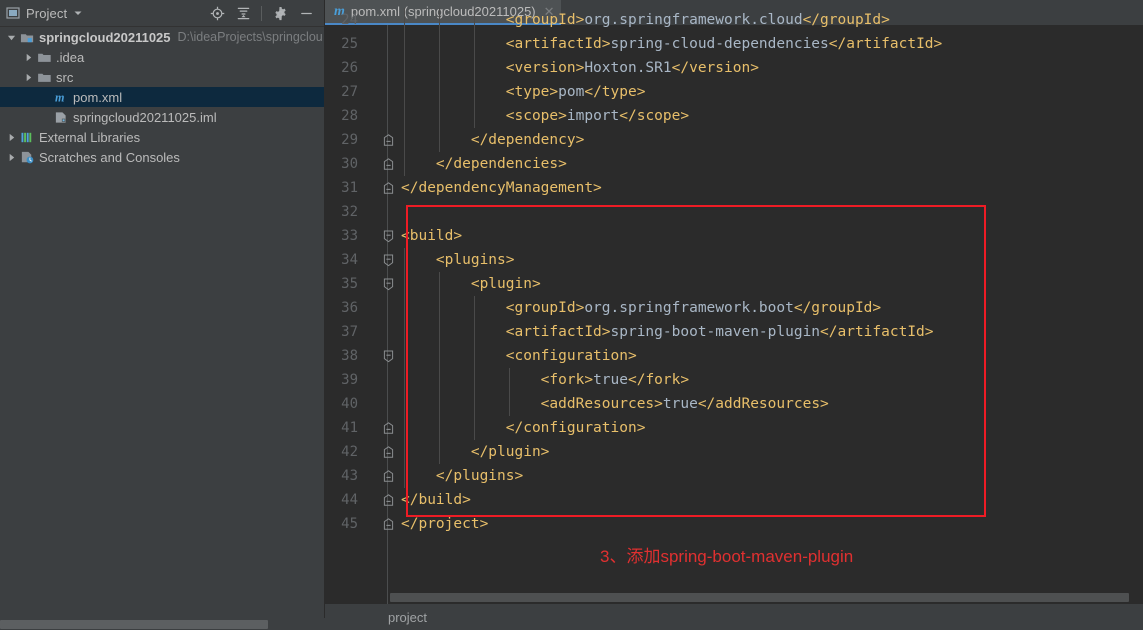 The image size is (1143, 630). Describe the element at coordinates (349, 524) in the screenshot. I see `line-number: 45` at that location.